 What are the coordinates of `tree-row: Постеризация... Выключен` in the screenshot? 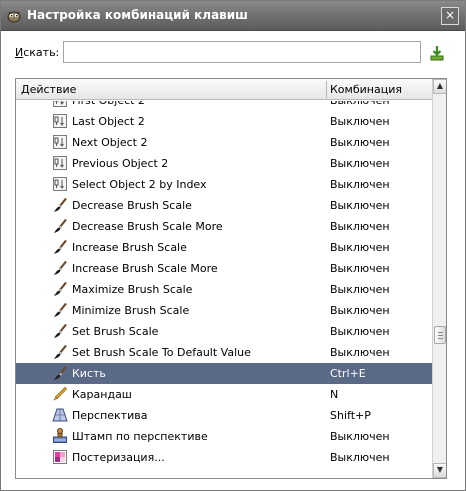 It's located at (224, 457).